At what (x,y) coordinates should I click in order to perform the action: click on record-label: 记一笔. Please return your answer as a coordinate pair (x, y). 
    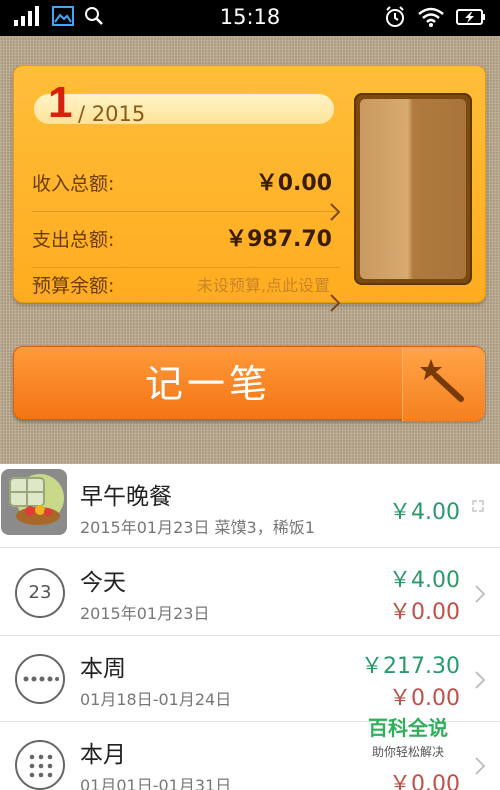
    Looking at the image, I should click on (207, 384).